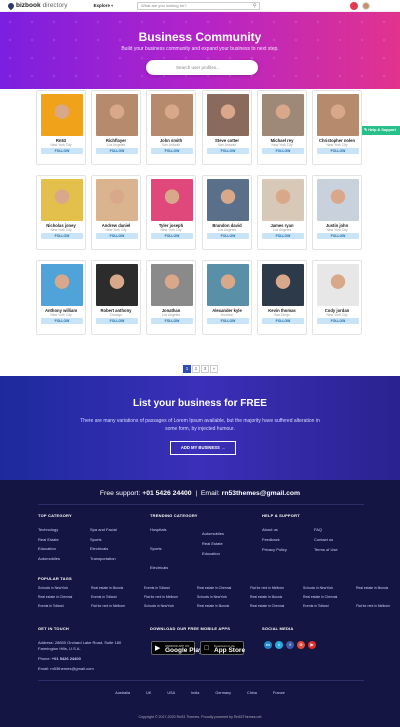 This screenshot has width=400, height=727. Describe the element at coordinates (261, 493) in the screenshot. I see `support-email: rn53themes@gmail.com` at that location.